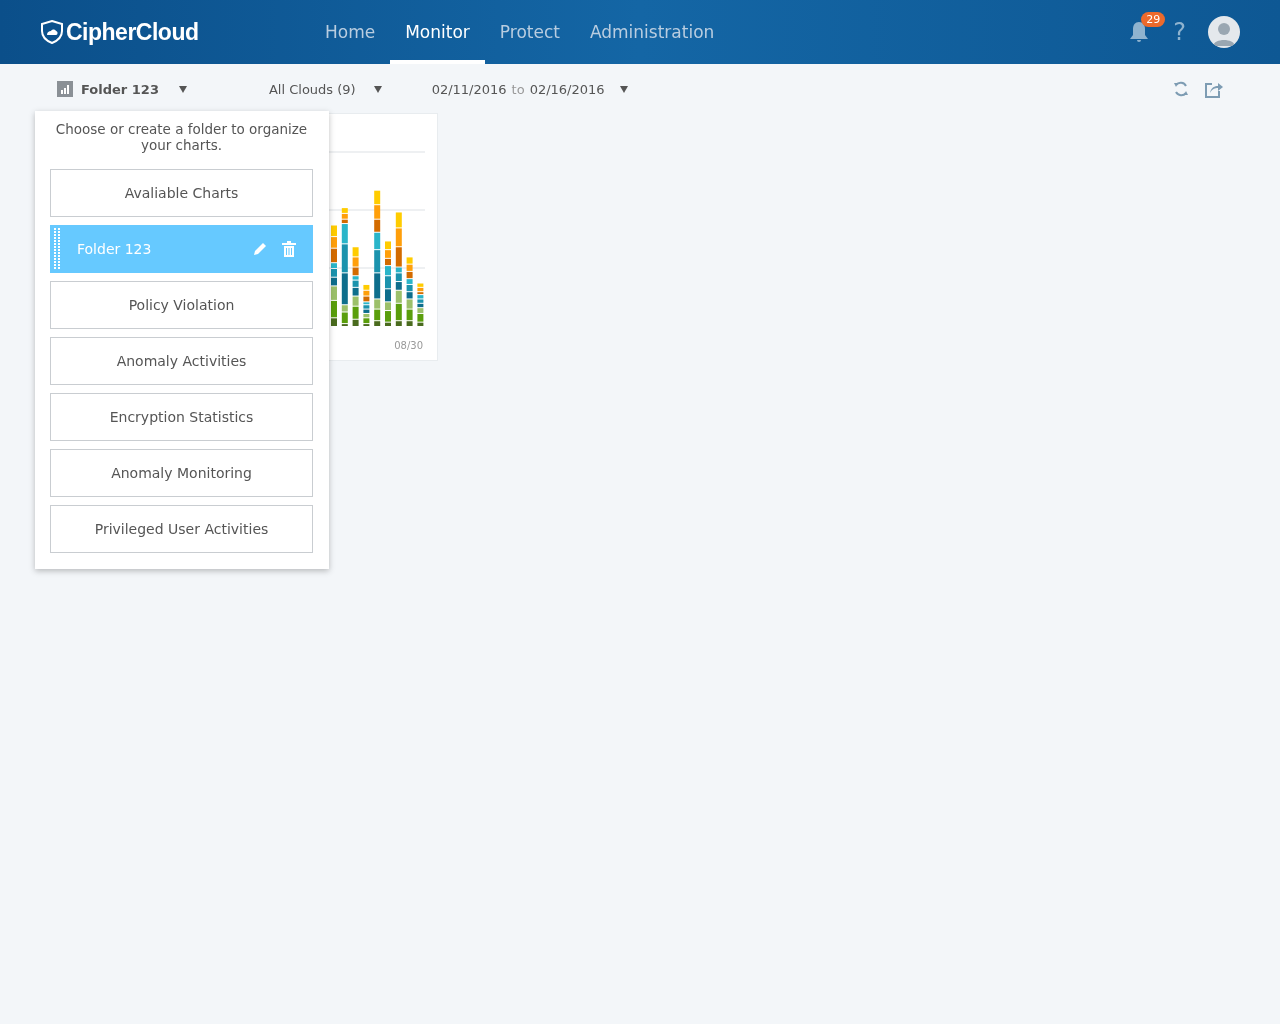  Describe the element at coordinates (65, 89) in the screenshot. I see `bar-chart-icon` at that location.